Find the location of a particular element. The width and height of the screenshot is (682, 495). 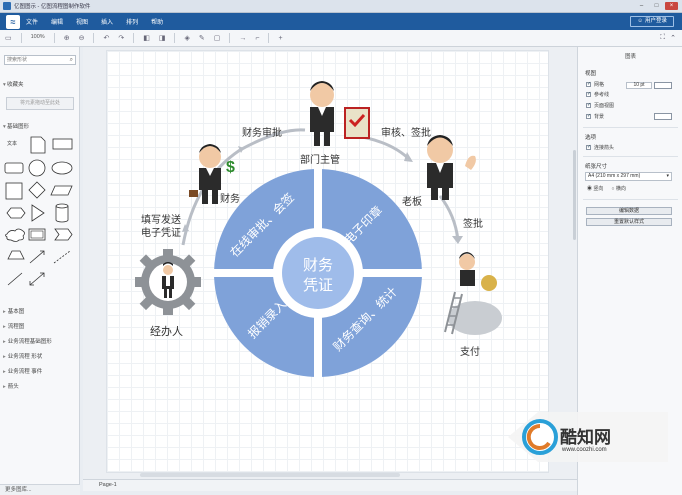

label-finance: 财务 is located at coordinates (230, 199).